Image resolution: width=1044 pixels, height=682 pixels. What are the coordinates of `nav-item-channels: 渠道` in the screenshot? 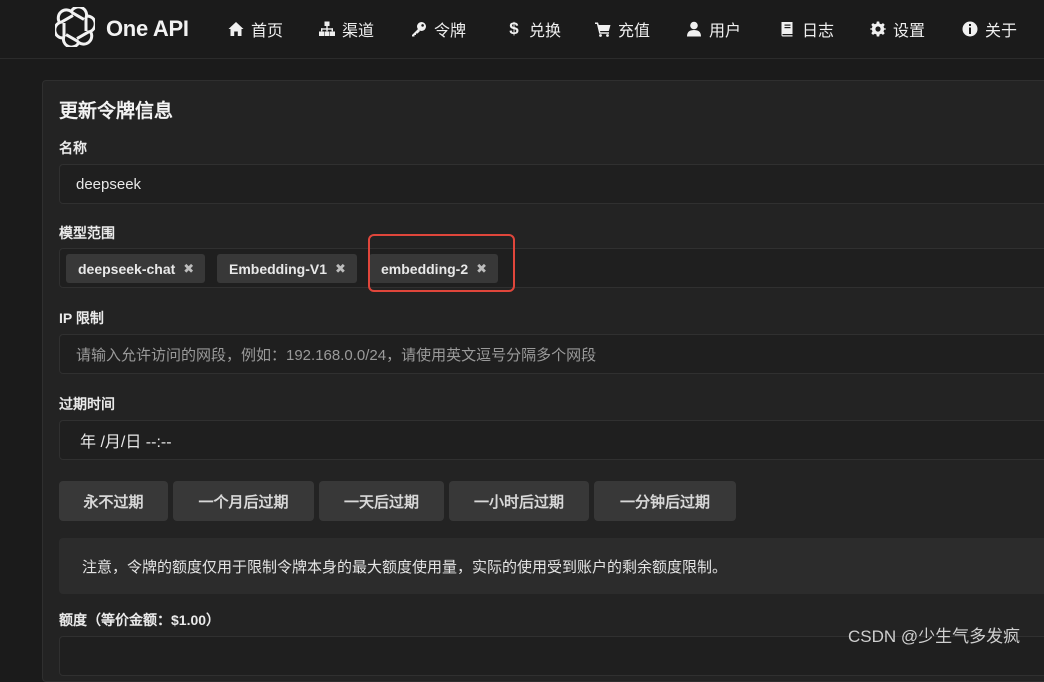 It's located at (346, 29).